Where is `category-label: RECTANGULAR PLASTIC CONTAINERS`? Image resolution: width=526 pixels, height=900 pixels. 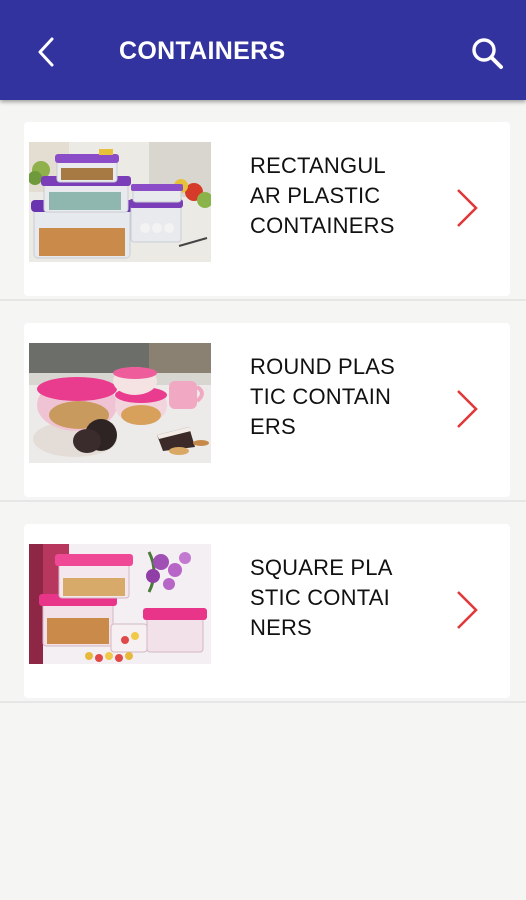
category-label: RECTANGULAR PLASTIC CONTAINERS is located at coordinates (322, 195).